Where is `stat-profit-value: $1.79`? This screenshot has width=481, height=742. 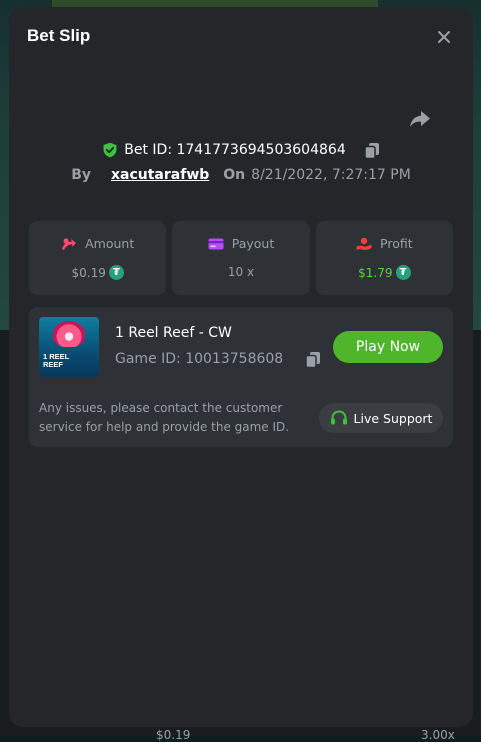 stat-profit-value: $1.79 is located at coordinates (375, 272).